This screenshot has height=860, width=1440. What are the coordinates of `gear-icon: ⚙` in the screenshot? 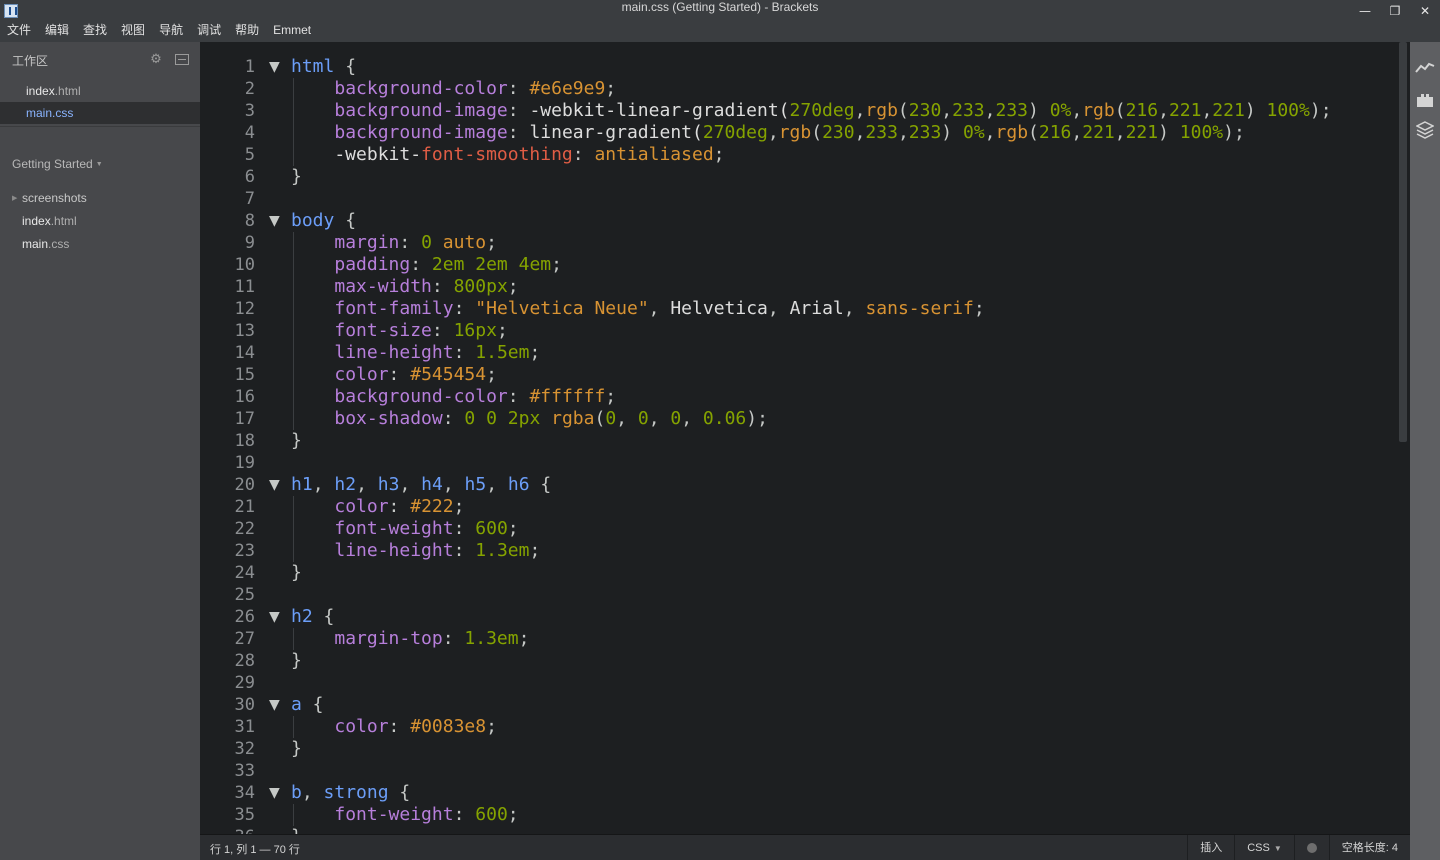 It's located at (156, 60).